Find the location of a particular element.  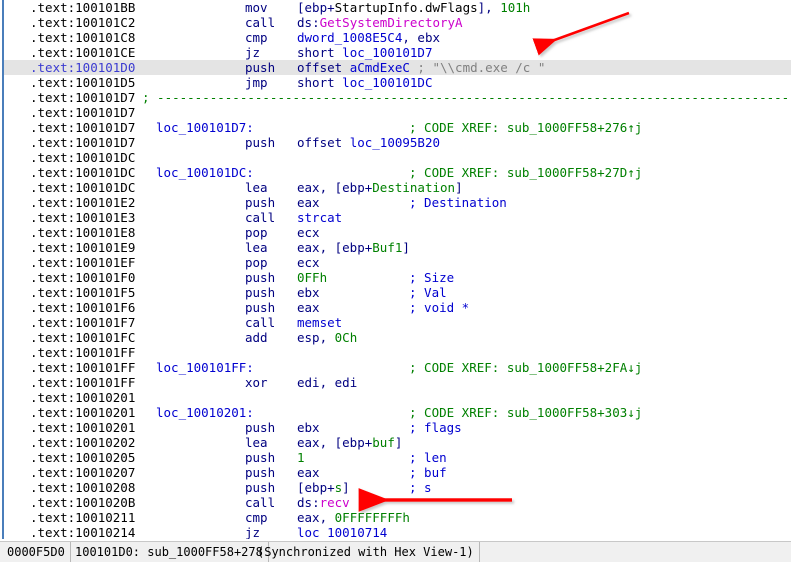

instruction-operands: offset loc_10095B20 is located at coordinates (368, 142).